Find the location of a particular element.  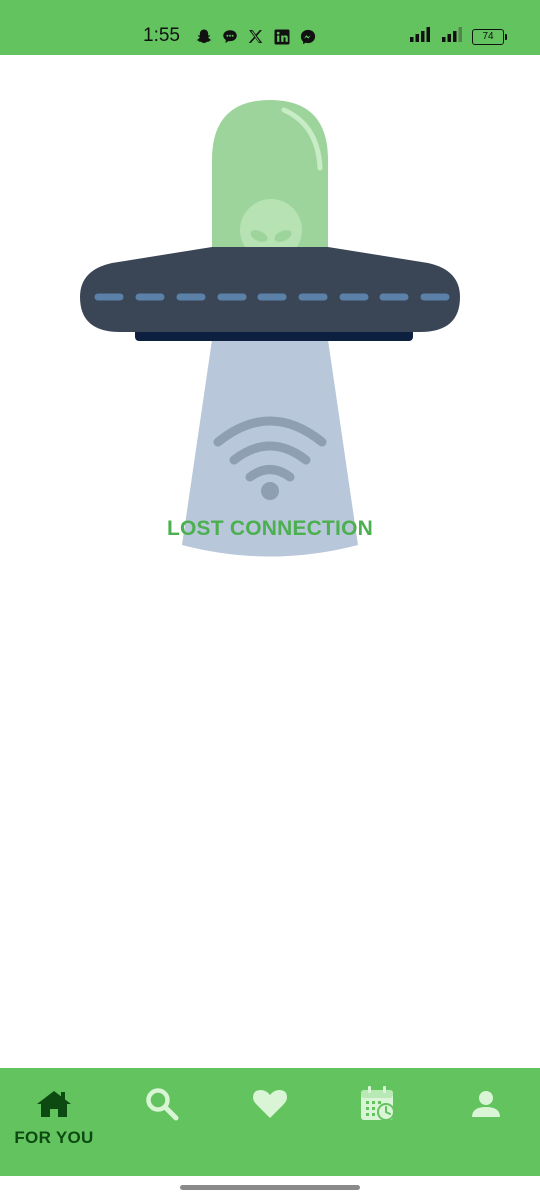

home-icon is located at coordinates (54, 1104).